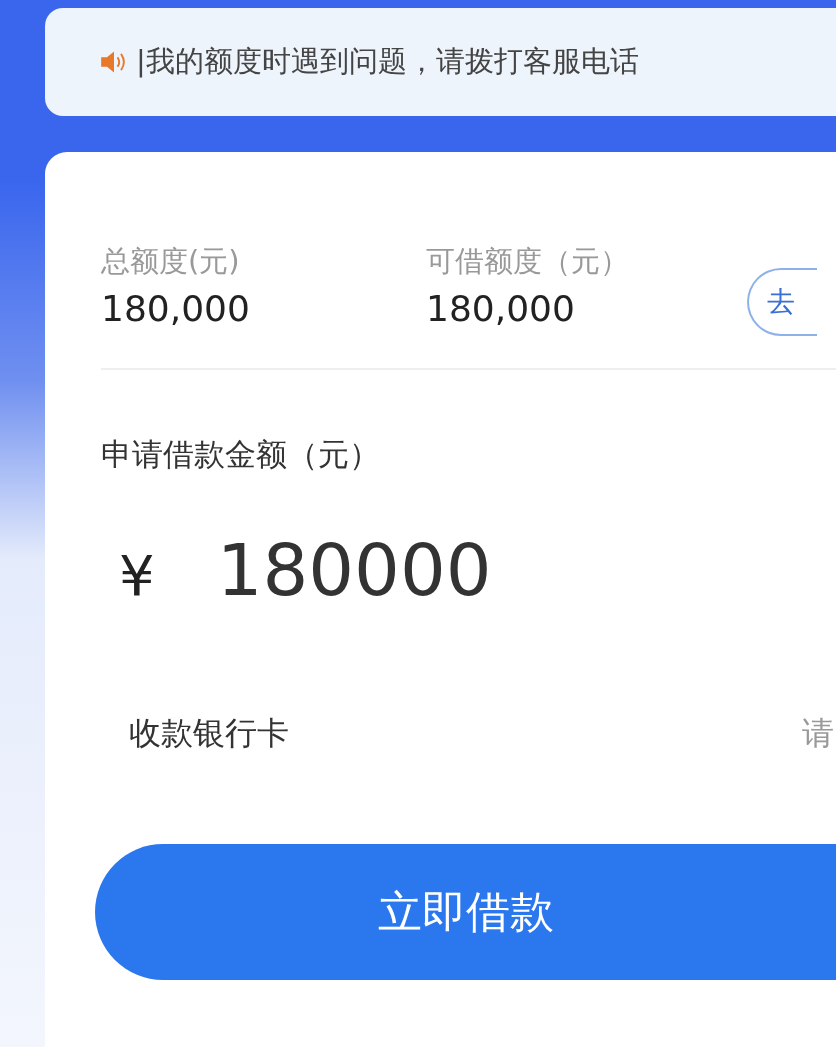 This screenshot has width=836, height=1047. What do you see at coordinates (241, 454) in the screenshot?
I see `amount-label: 申请借款金额（元）` at bounding box center [241, 454].